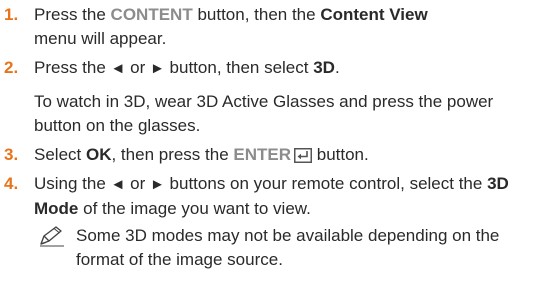  Describe the element at coordinates (11, 183) in the screenshot. I see `step-number: 4.` at that location.